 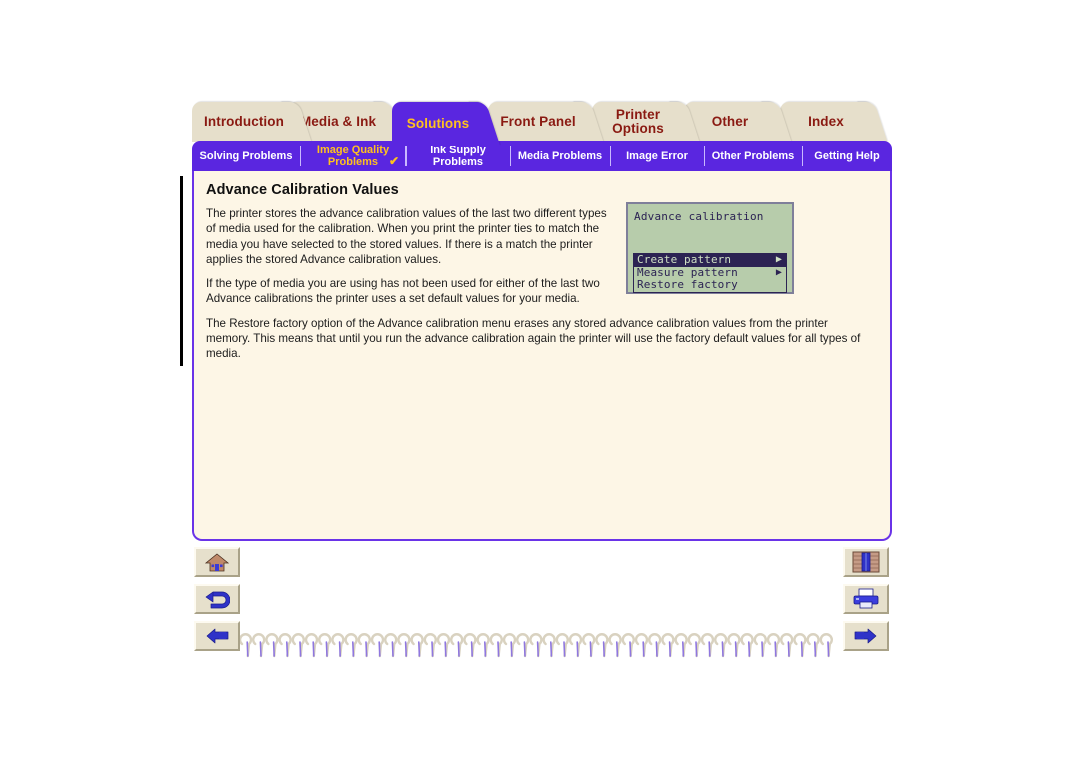 I want to click on subtab-image-quality-problems: Image Quality Problems ✔, so click(x=353, y=156).